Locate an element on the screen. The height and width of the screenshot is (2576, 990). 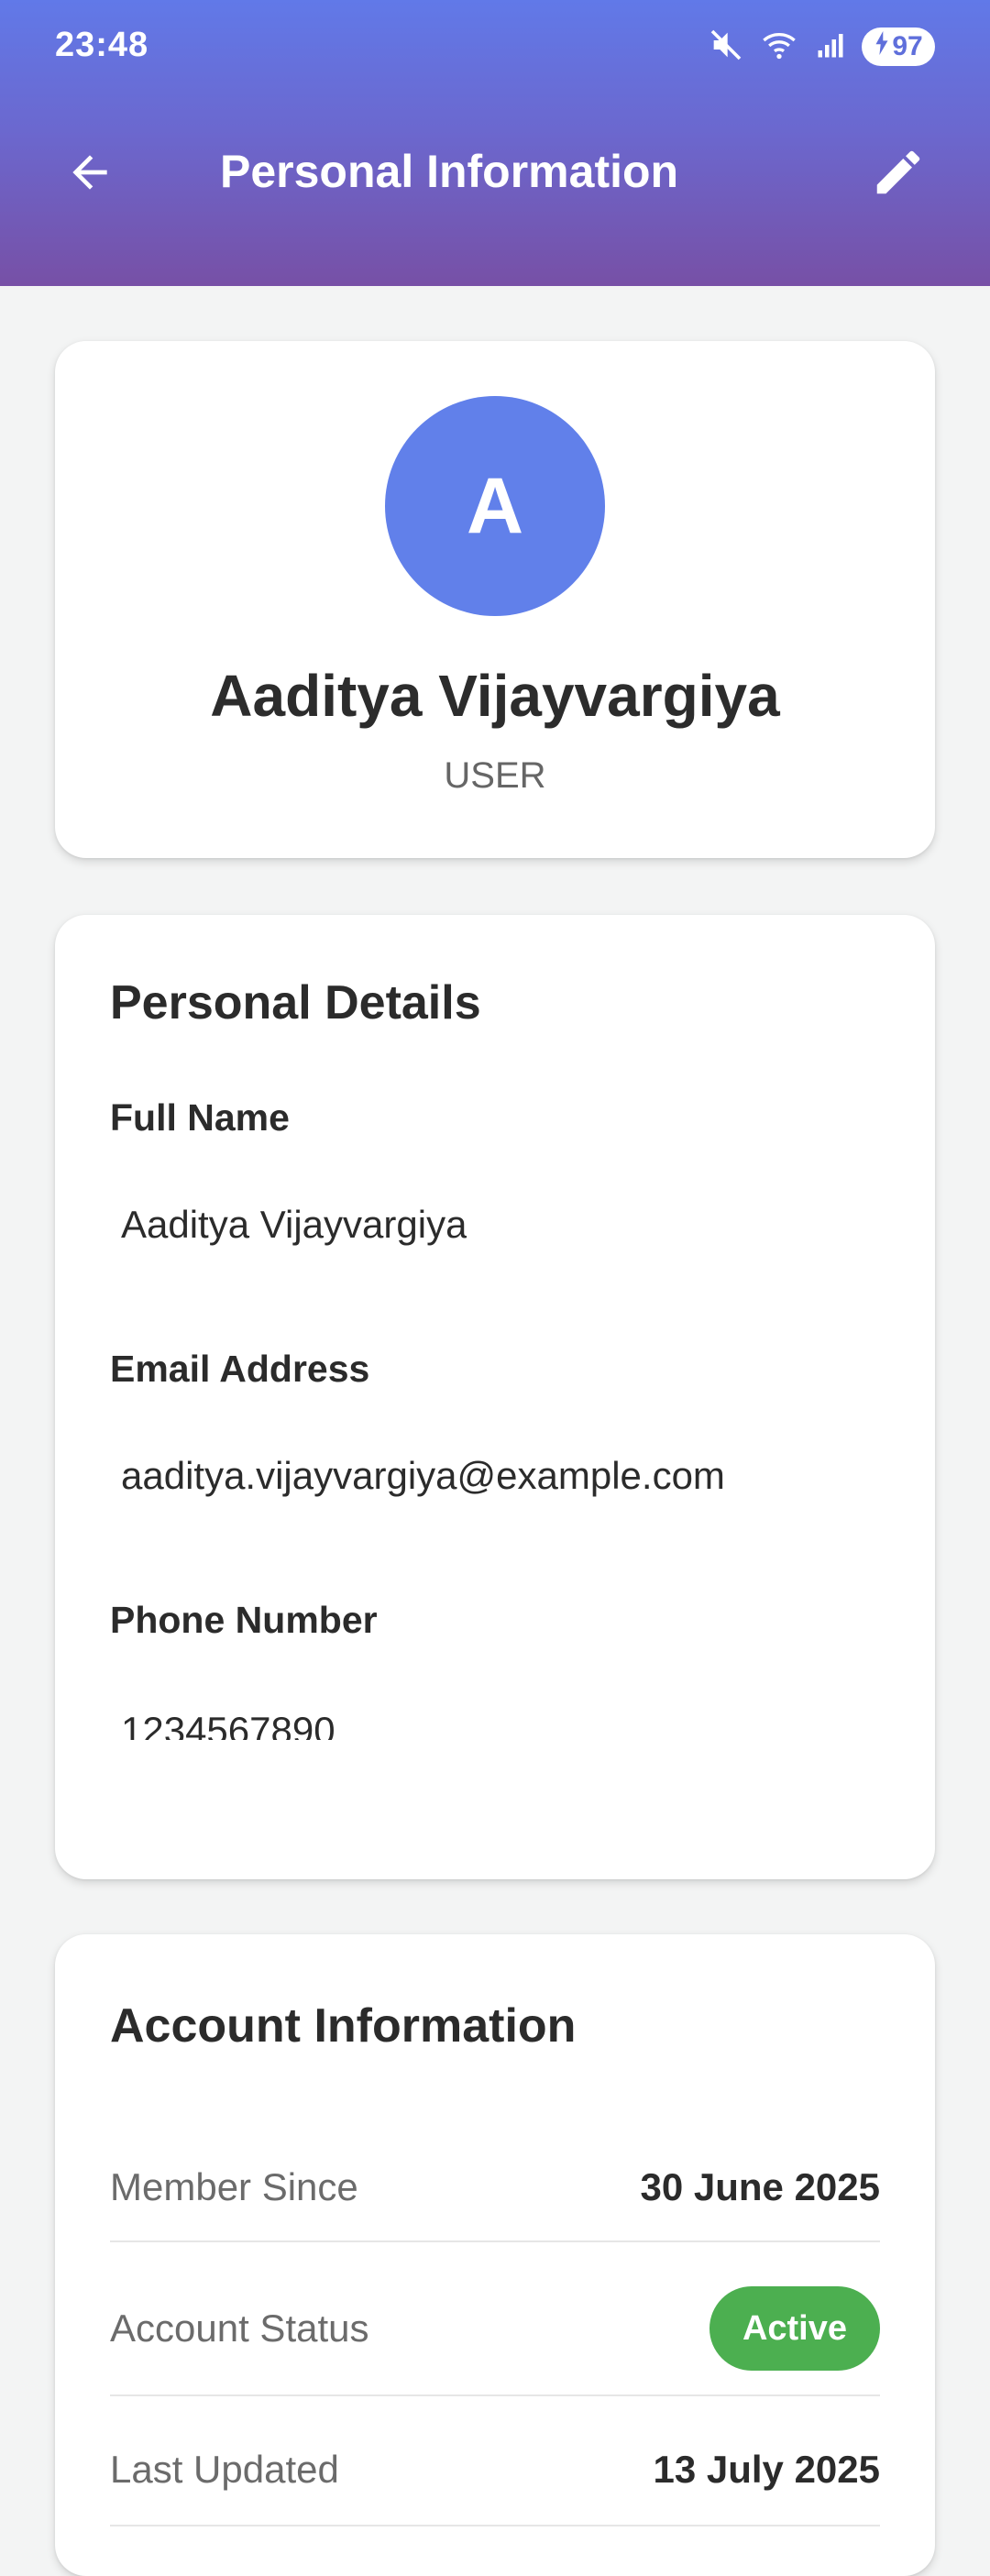
profile-role: USER is located at coordinates (495, 776).